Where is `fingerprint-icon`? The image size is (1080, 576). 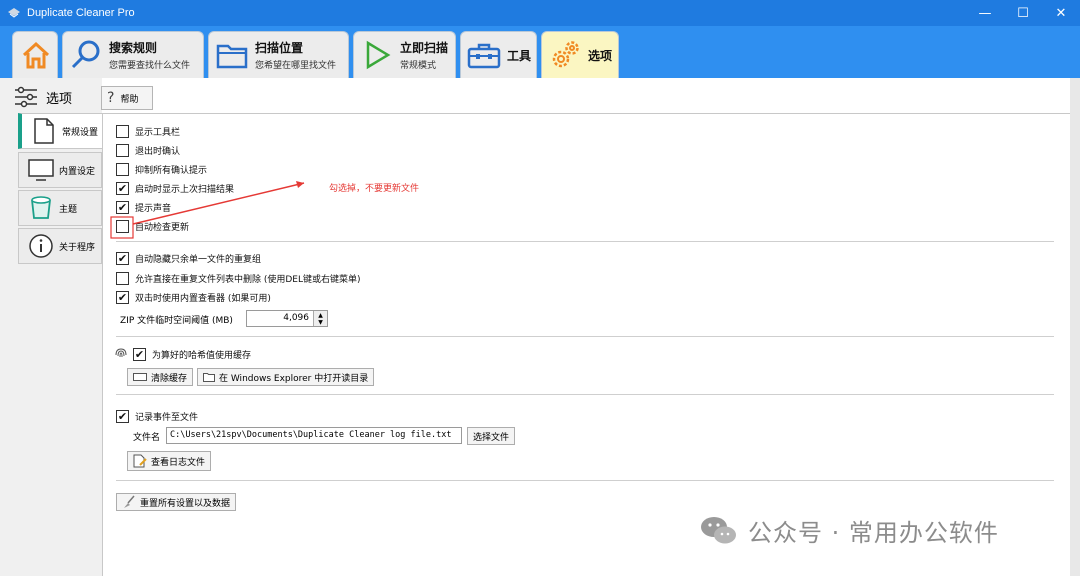
fingerprint-icon is located at coordinates (121, 354).